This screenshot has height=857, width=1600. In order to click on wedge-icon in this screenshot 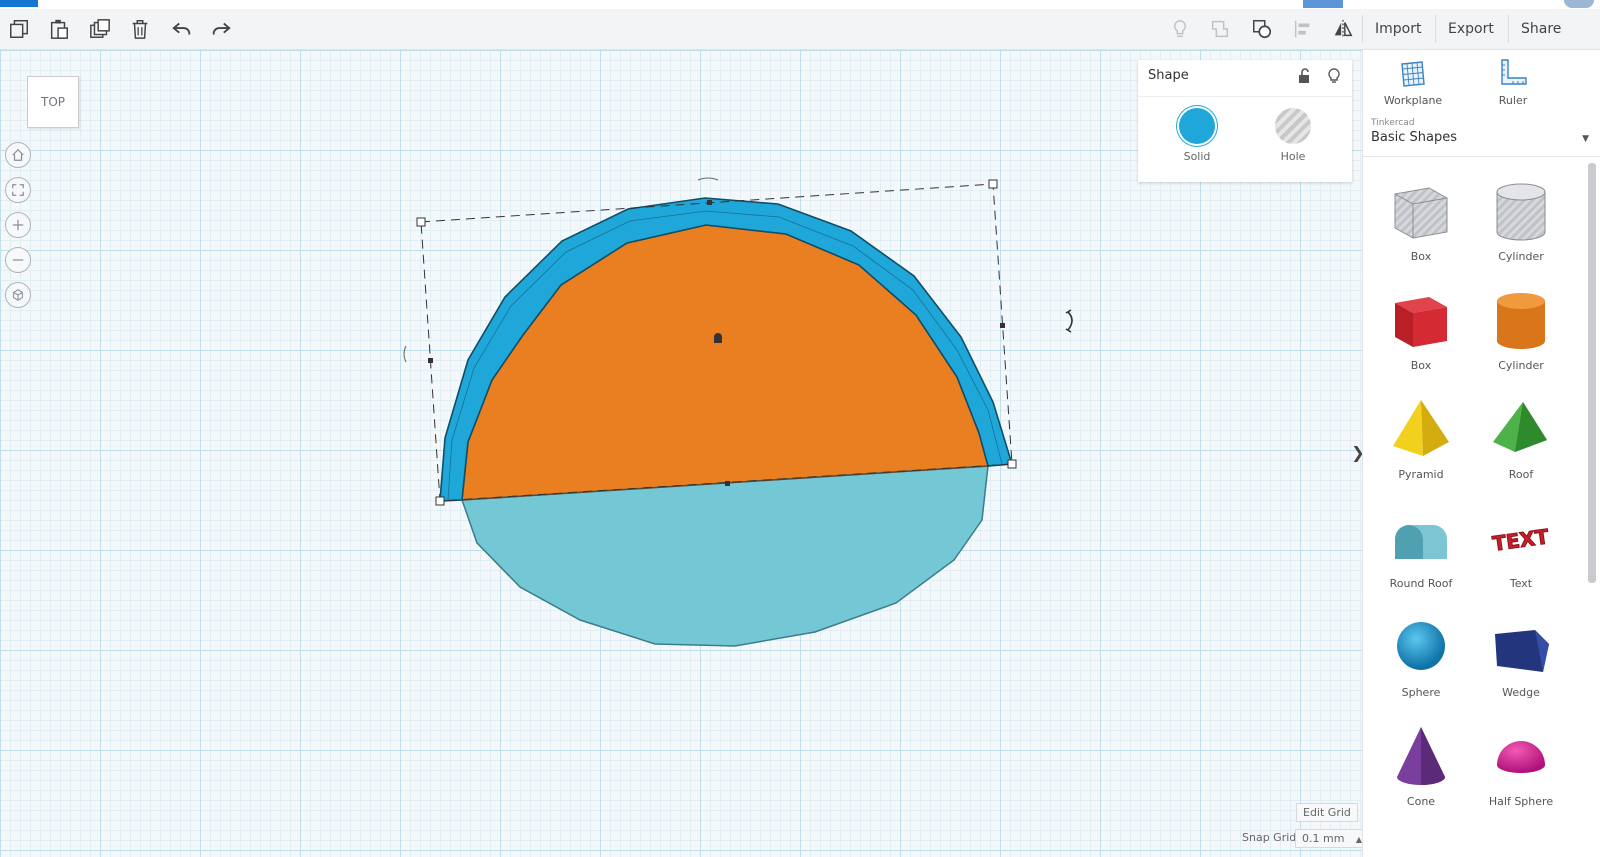, I will do `click(1522, 651)`.